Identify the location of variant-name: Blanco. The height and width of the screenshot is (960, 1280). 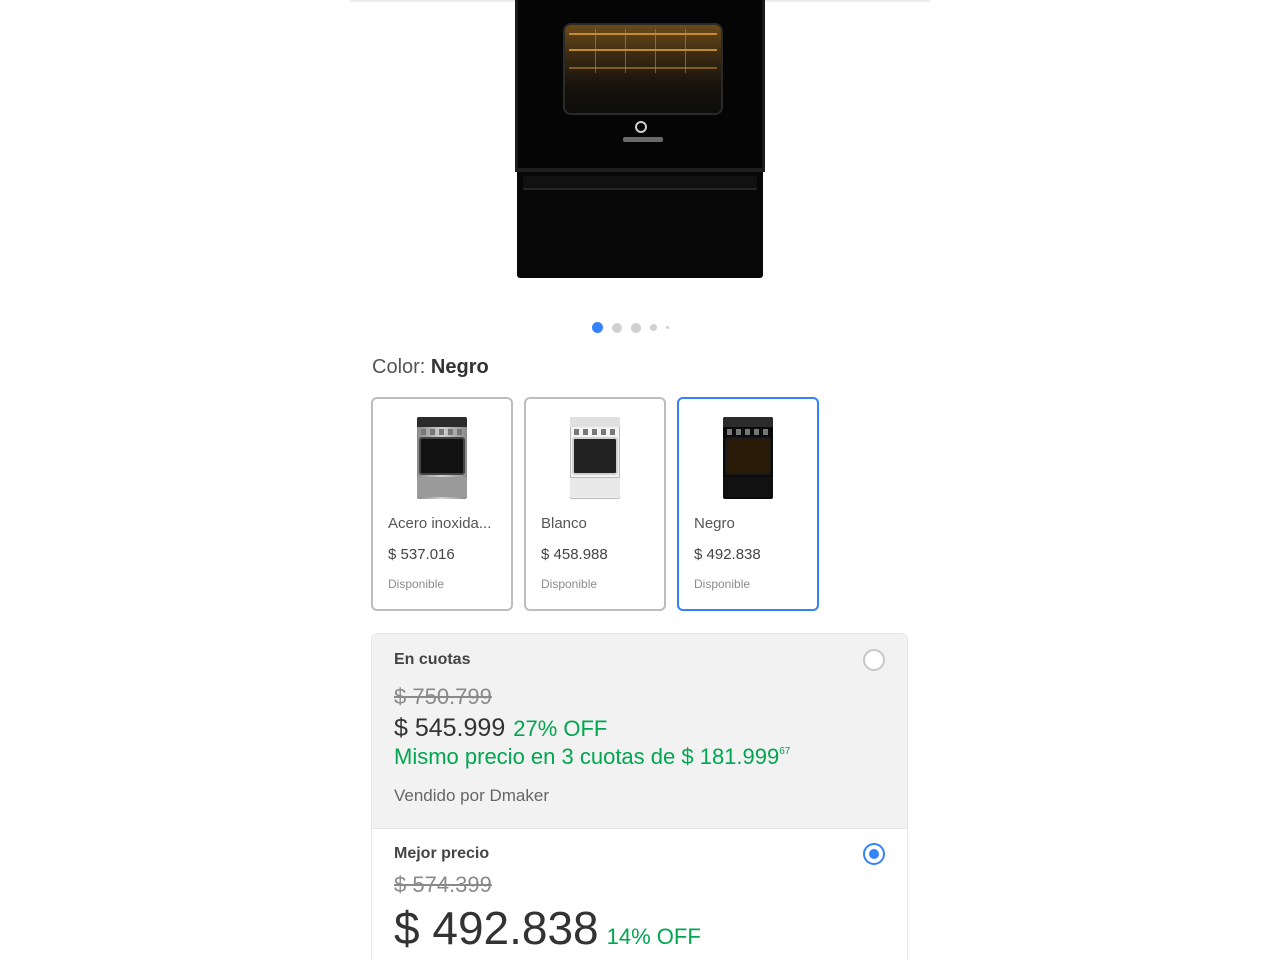
(564, 523).